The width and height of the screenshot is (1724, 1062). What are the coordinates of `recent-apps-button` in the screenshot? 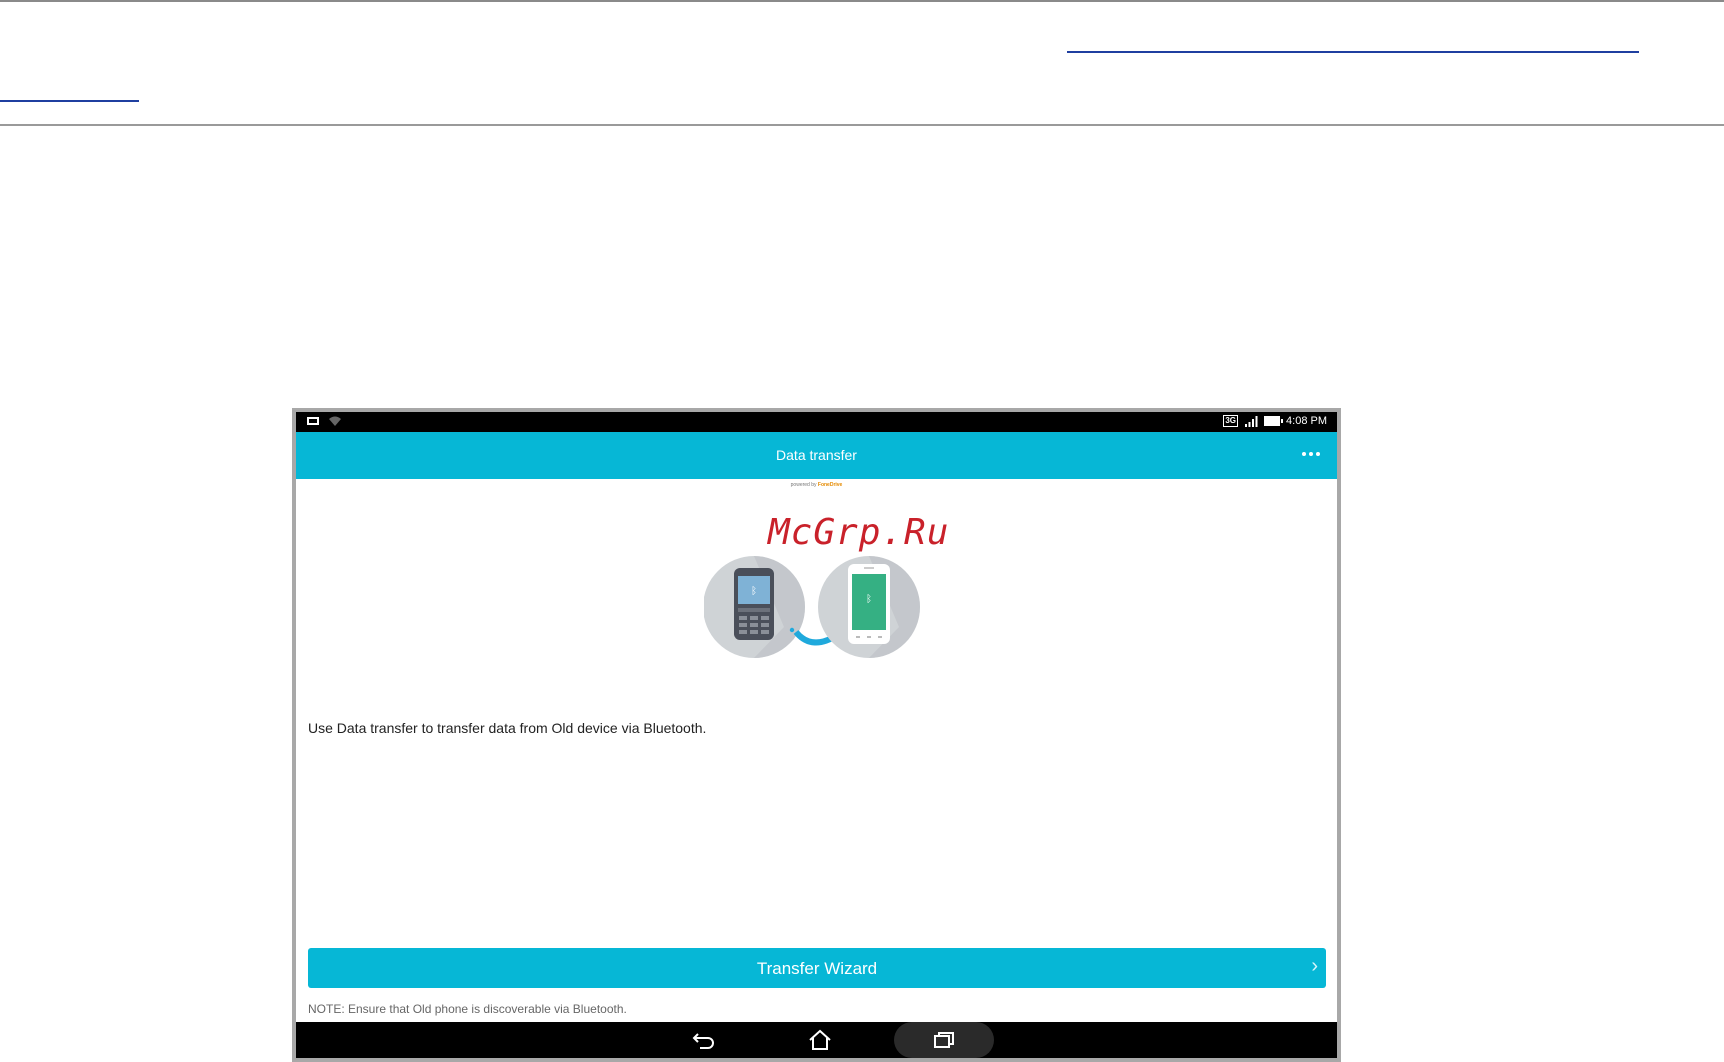 It's located at (944, 1040).